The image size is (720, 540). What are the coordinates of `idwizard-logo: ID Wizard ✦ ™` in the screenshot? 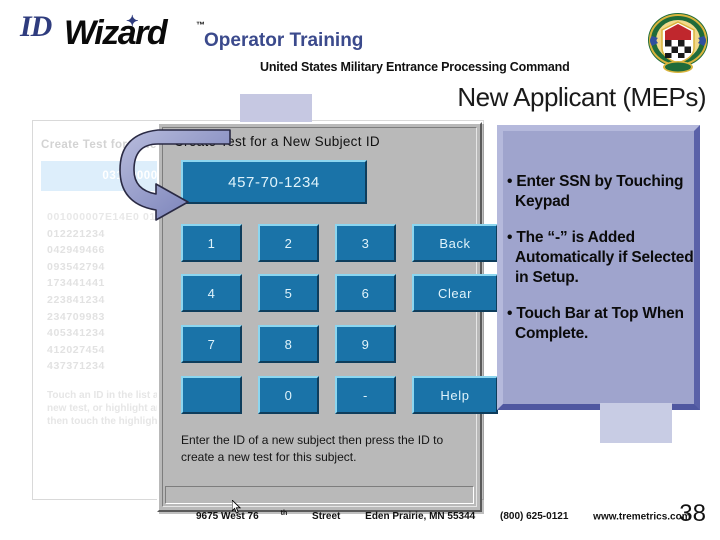 It's located at (113, 32).